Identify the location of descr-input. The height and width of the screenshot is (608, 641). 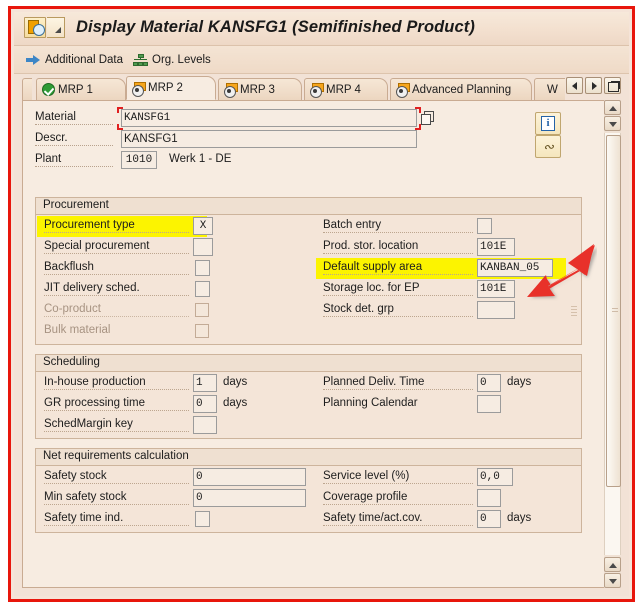
(269, 139).